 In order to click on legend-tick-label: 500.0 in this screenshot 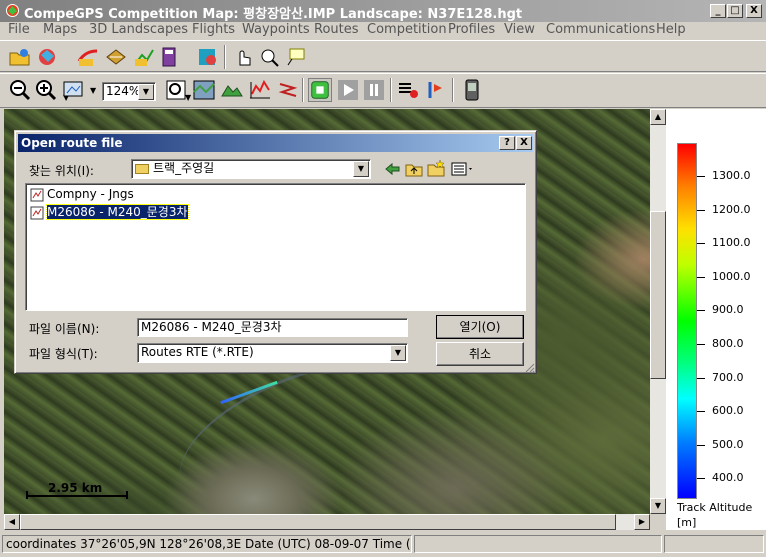, I will do `click(728, 444)`.